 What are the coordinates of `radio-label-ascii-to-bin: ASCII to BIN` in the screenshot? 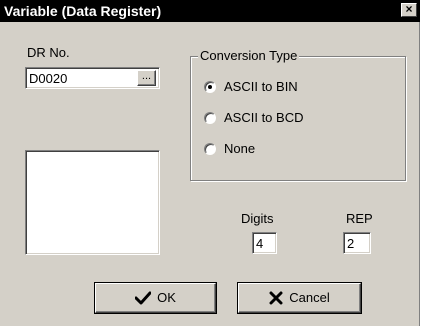 It's located at (261, 86).